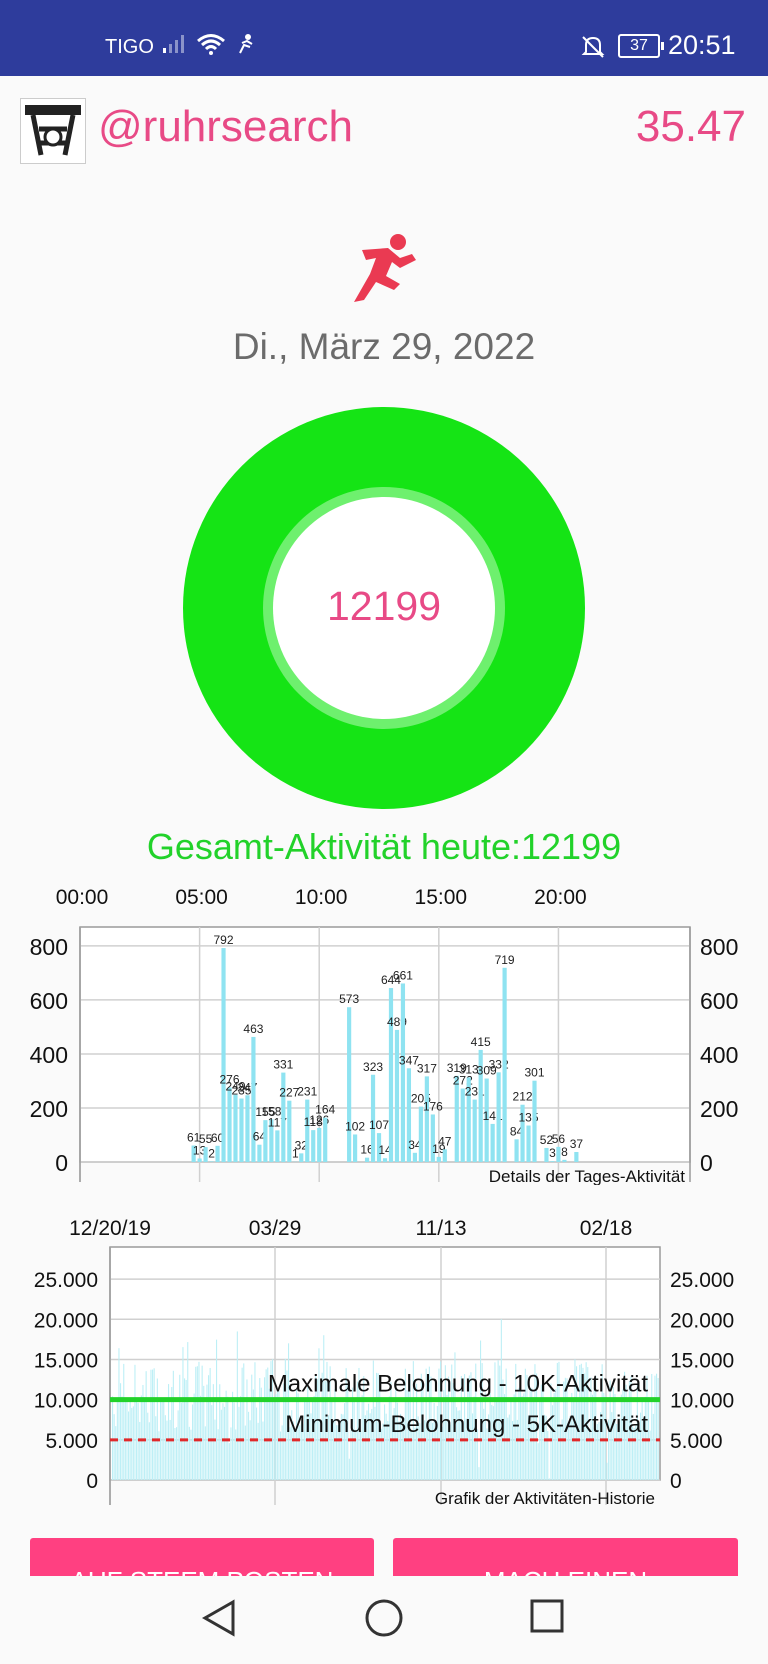  I want to click on date-label: Di., März 29, 2022, so click(384, 346).